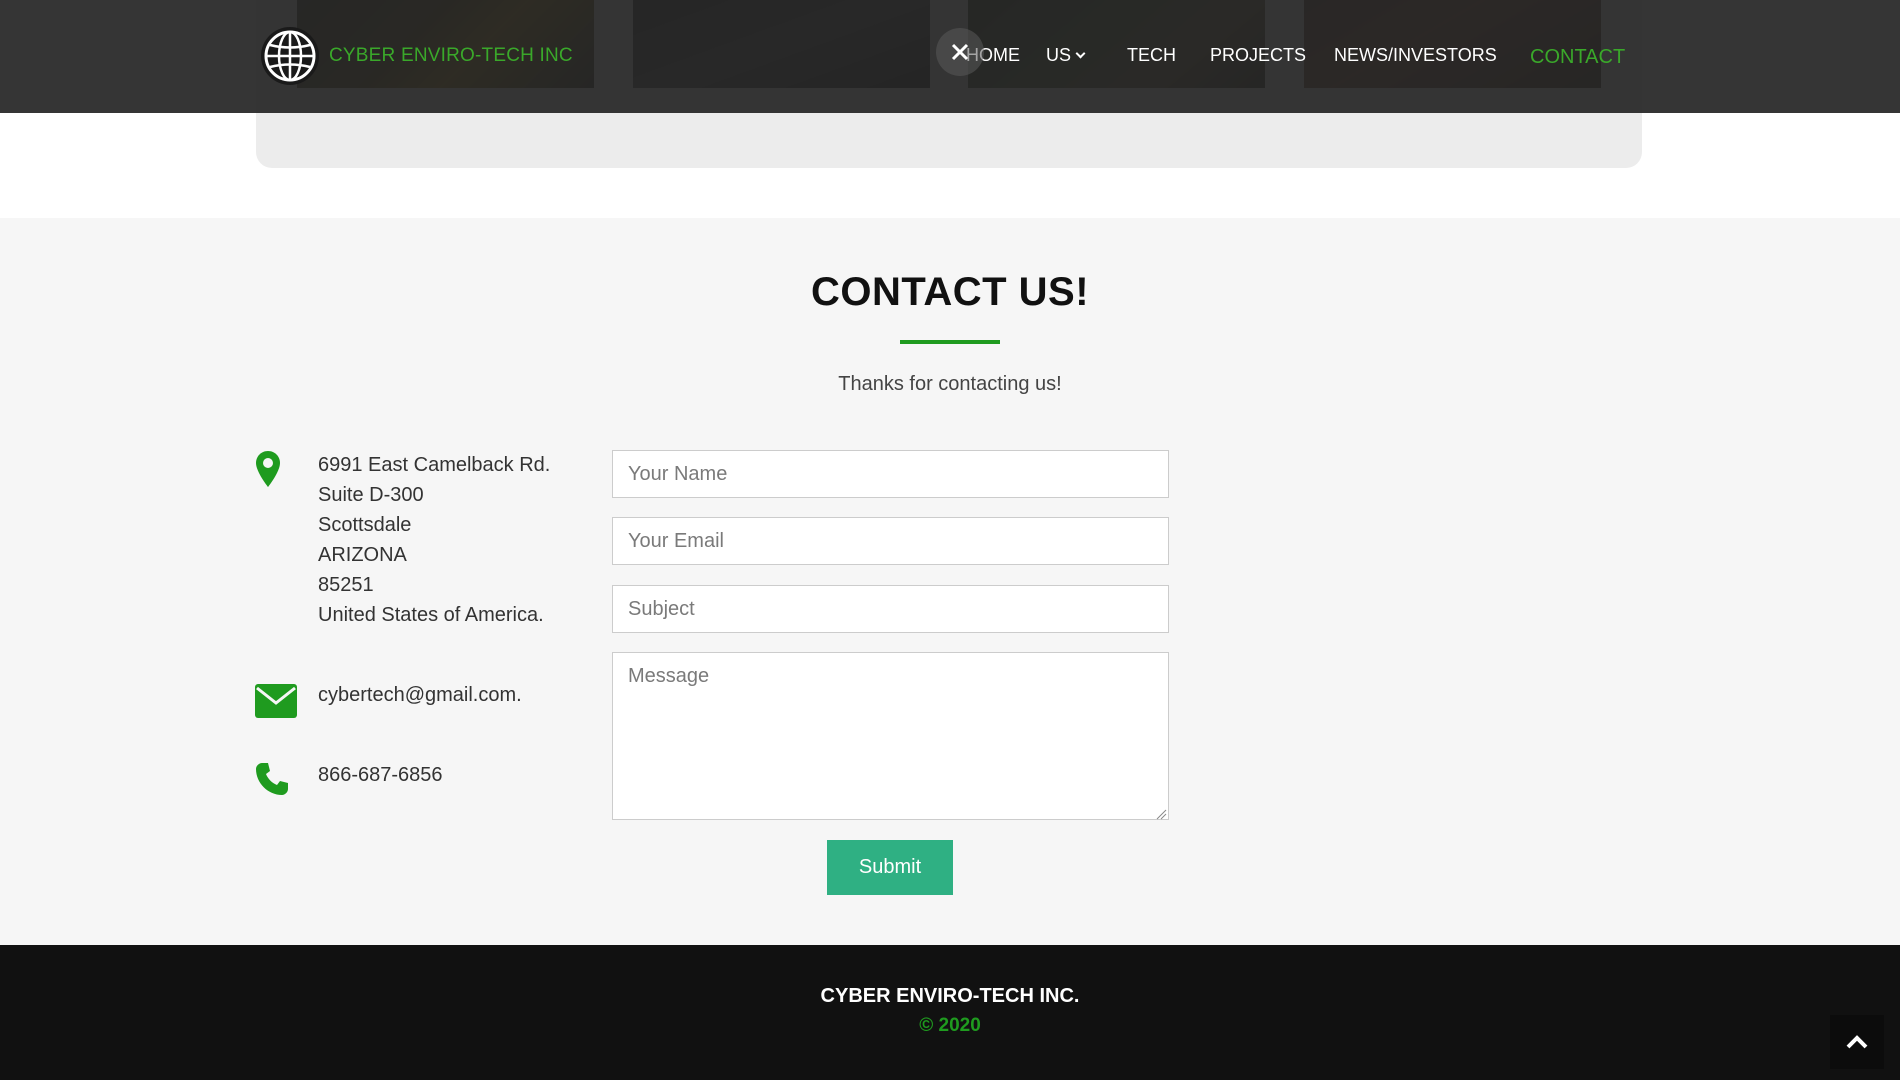 The height and width of the screenshot is (1080, 1900). What do you see at coordinates (362, 555) in the screenshot?
I see `address-line: ARIZONA` at bounding box center [362, 555].